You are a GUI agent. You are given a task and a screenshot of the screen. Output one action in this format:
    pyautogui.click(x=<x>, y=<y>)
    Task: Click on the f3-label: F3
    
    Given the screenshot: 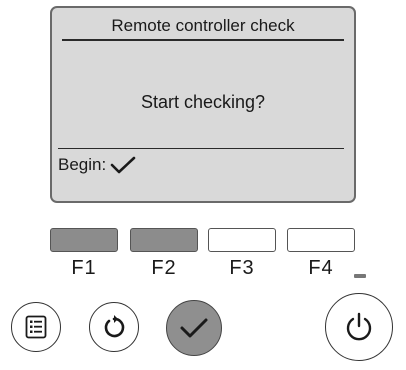 What is the action you would take?
    pyautogui.click(x=242, y=268)
    